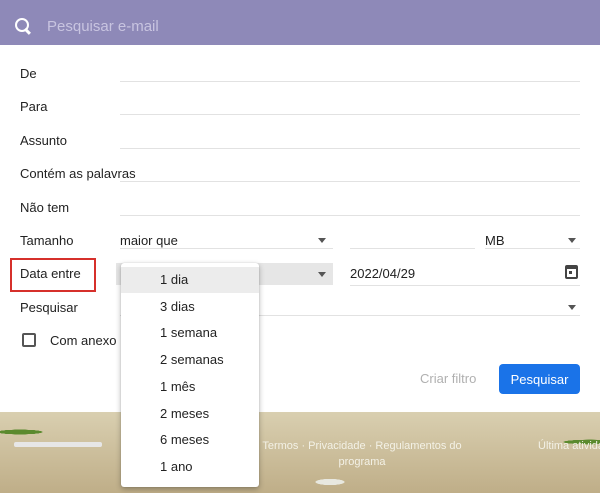  I want to click on attachment-checkbox, so click(29, 340).